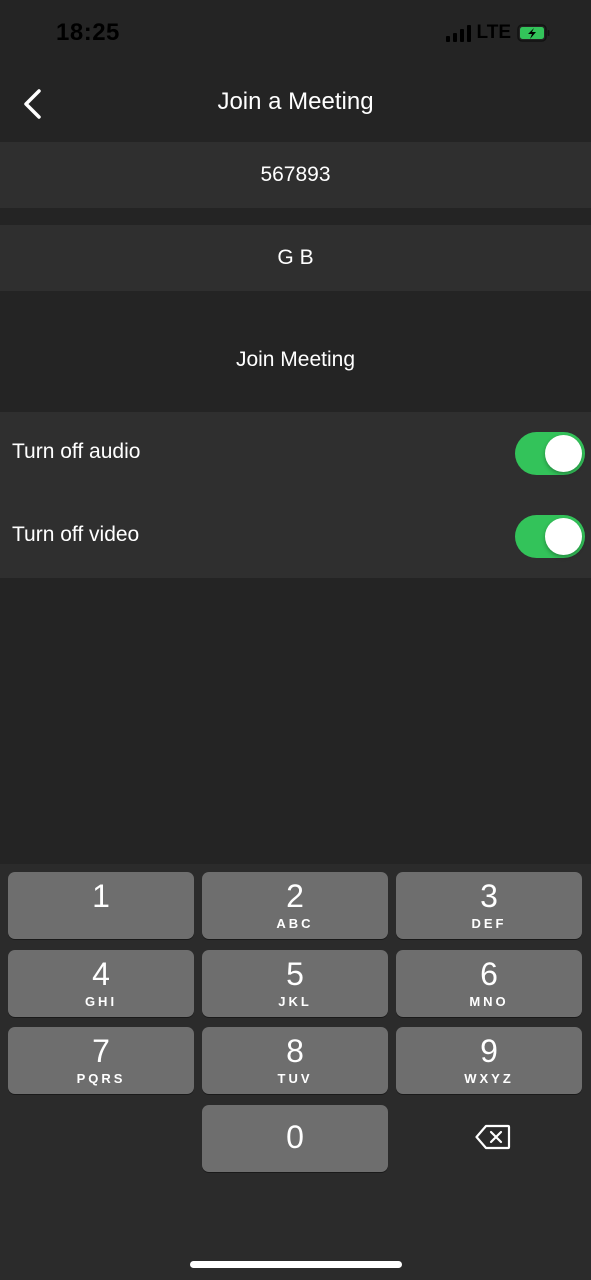 The image size is (591, 1280). I want to click on key-1: 1, so click(101, 905).